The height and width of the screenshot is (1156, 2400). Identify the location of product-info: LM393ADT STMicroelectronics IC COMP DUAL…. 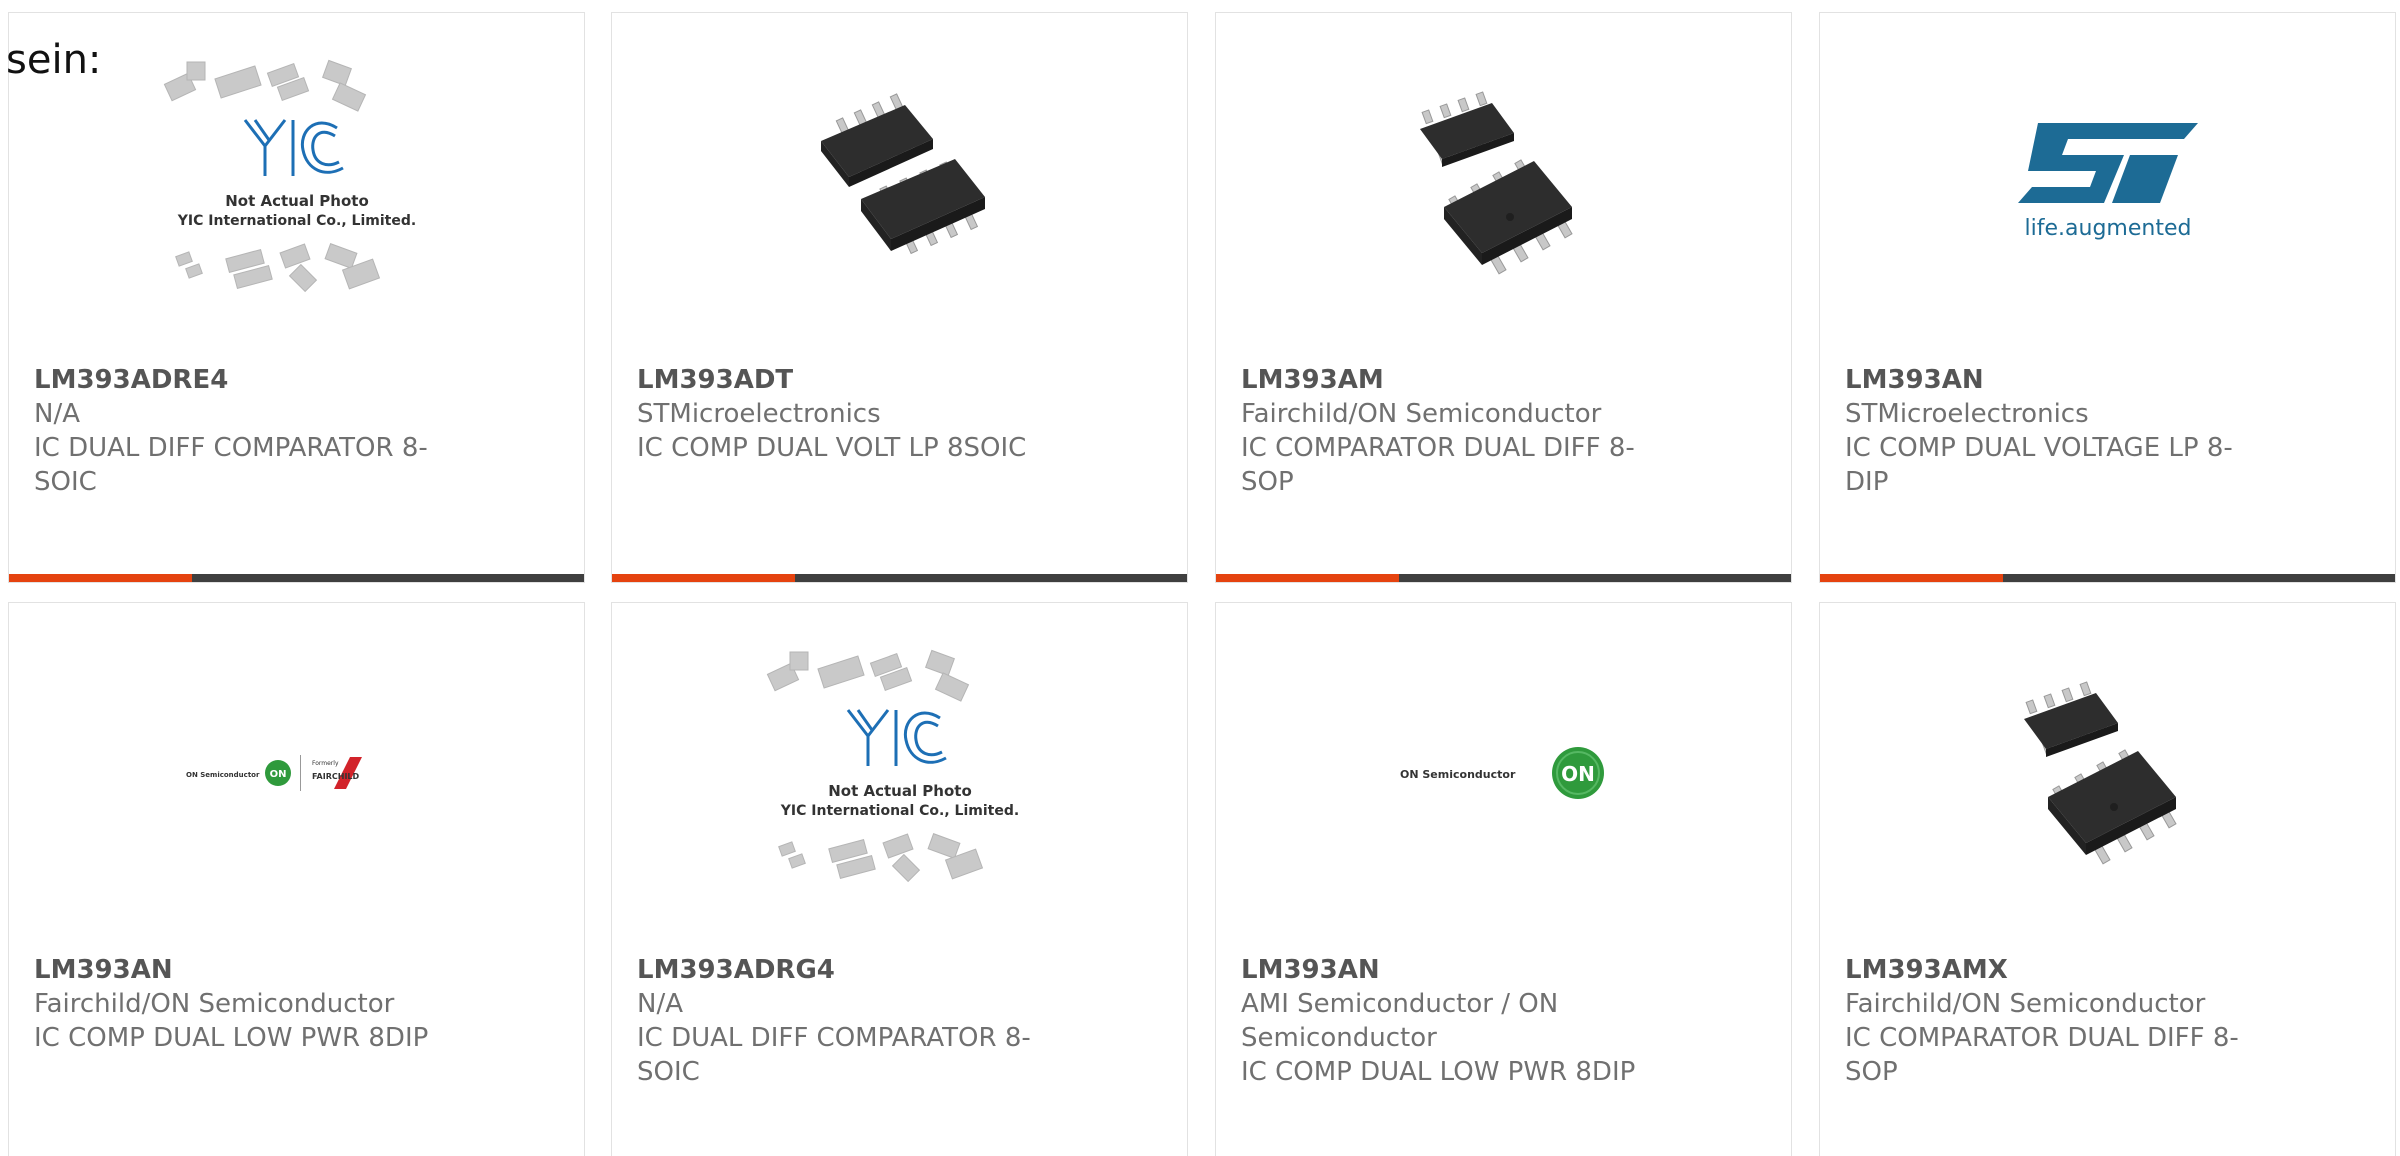
(842, 414).